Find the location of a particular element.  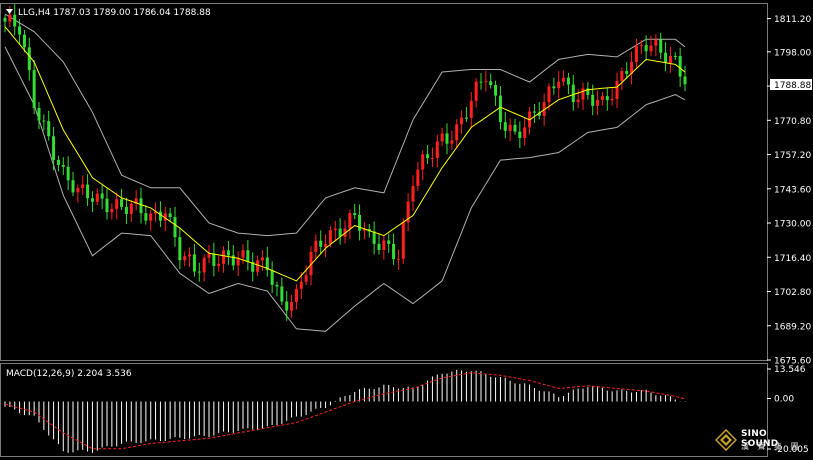

current-price-label: 1788.88 is located at coordinates (792, 86).